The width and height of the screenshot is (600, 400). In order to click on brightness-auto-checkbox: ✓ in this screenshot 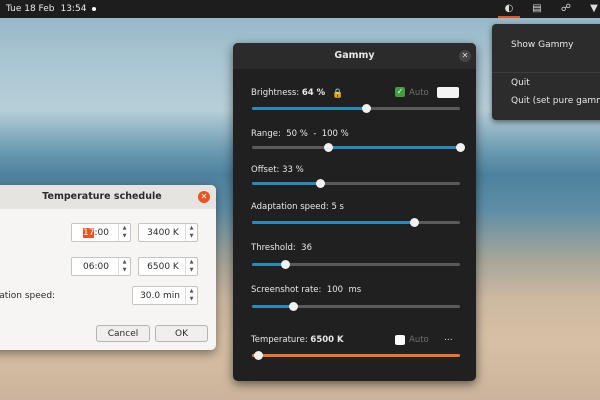, I will do `click(400, 92)`.